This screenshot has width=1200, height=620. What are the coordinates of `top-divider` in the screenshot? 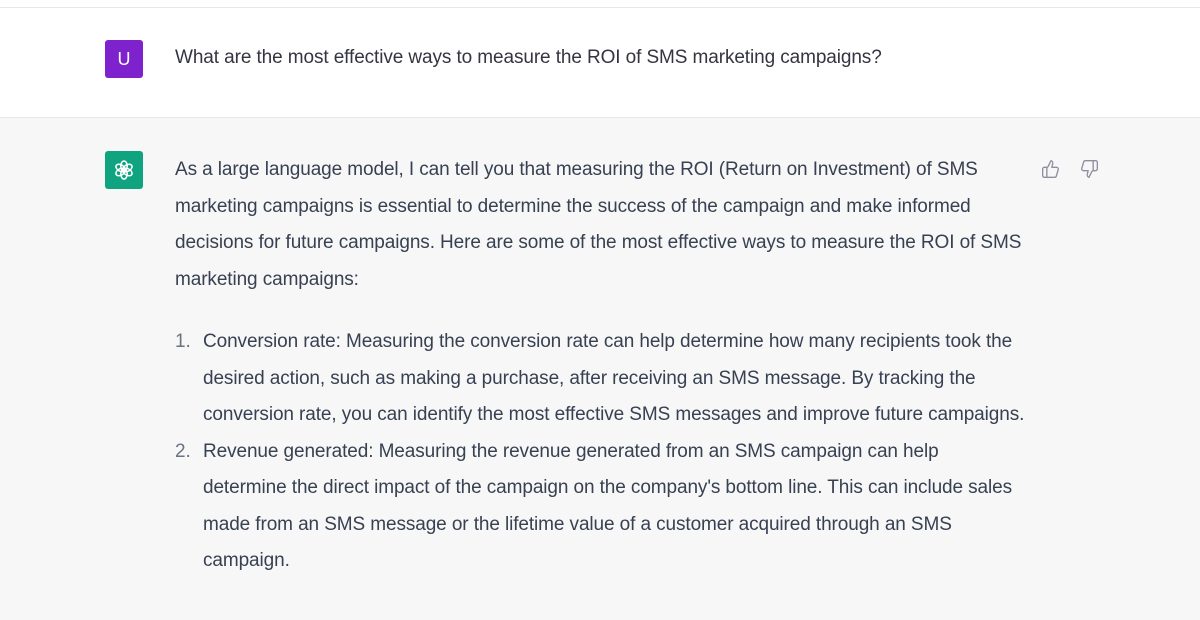 It's located at (600, 4).